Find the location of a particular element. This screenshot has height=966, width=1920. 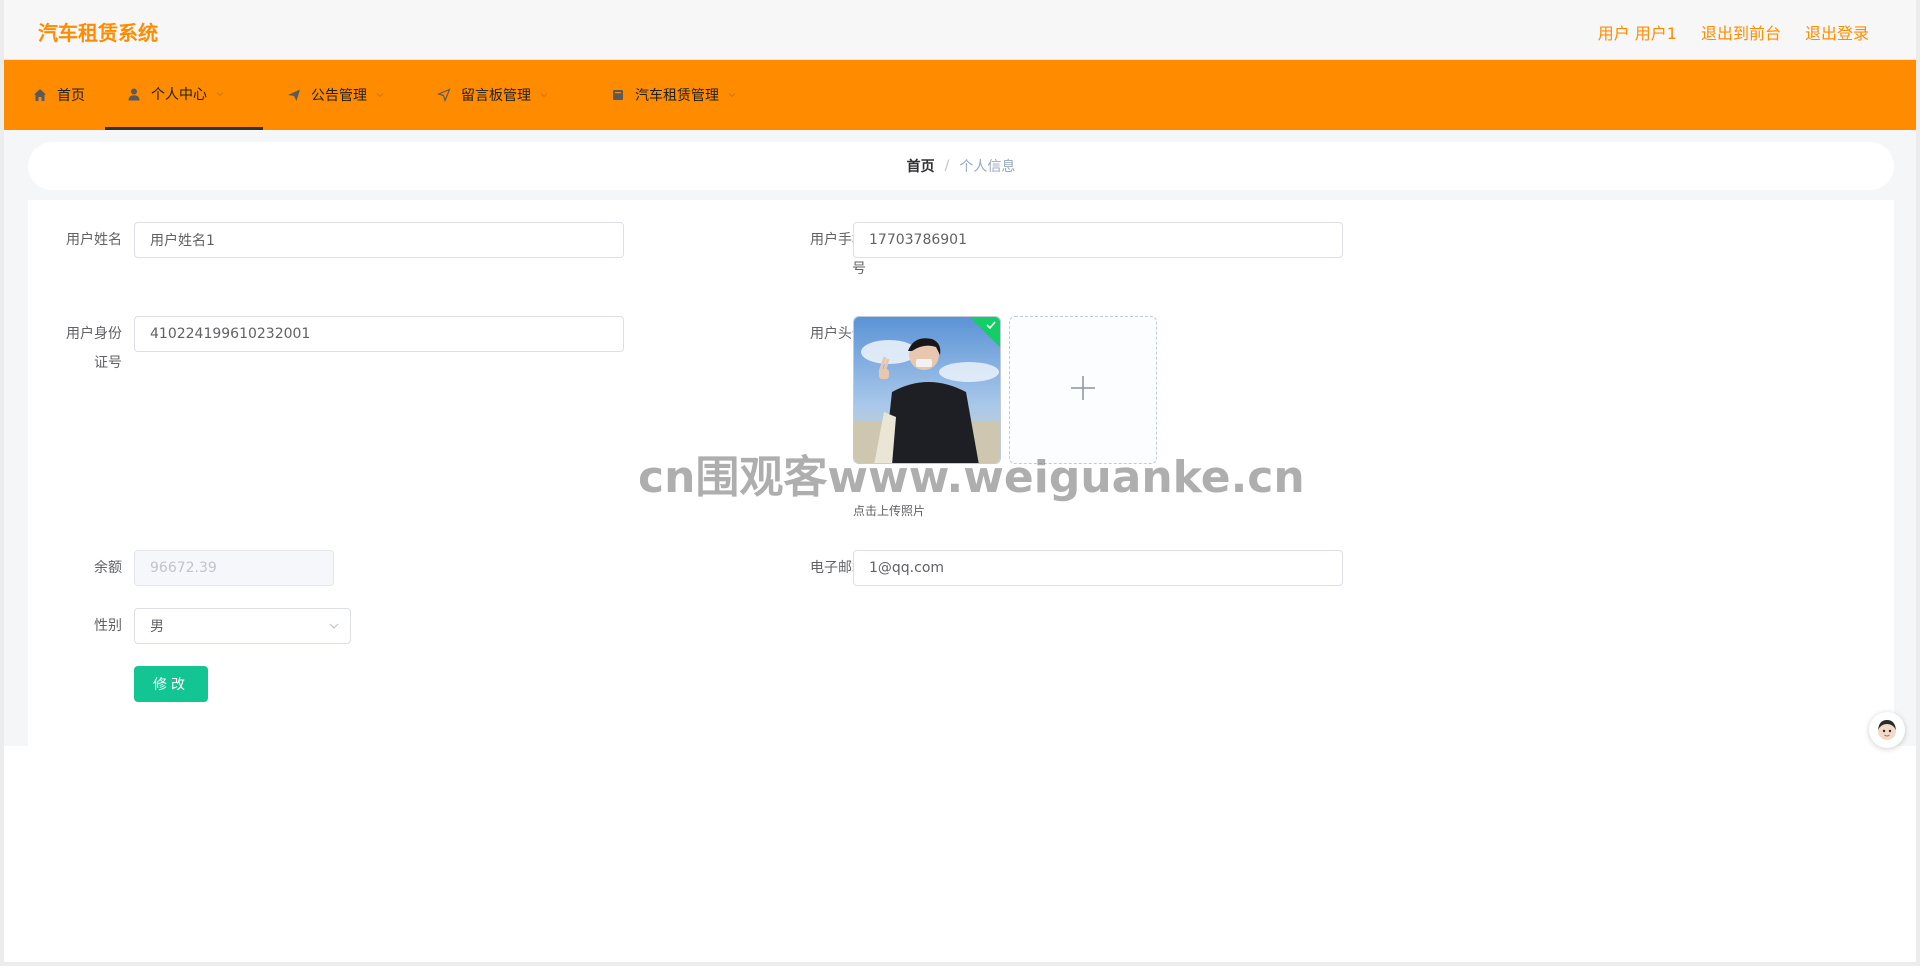

header-links: 用户 用户1 退出到前台 退出登录 is located at coordinates (1733, 32).